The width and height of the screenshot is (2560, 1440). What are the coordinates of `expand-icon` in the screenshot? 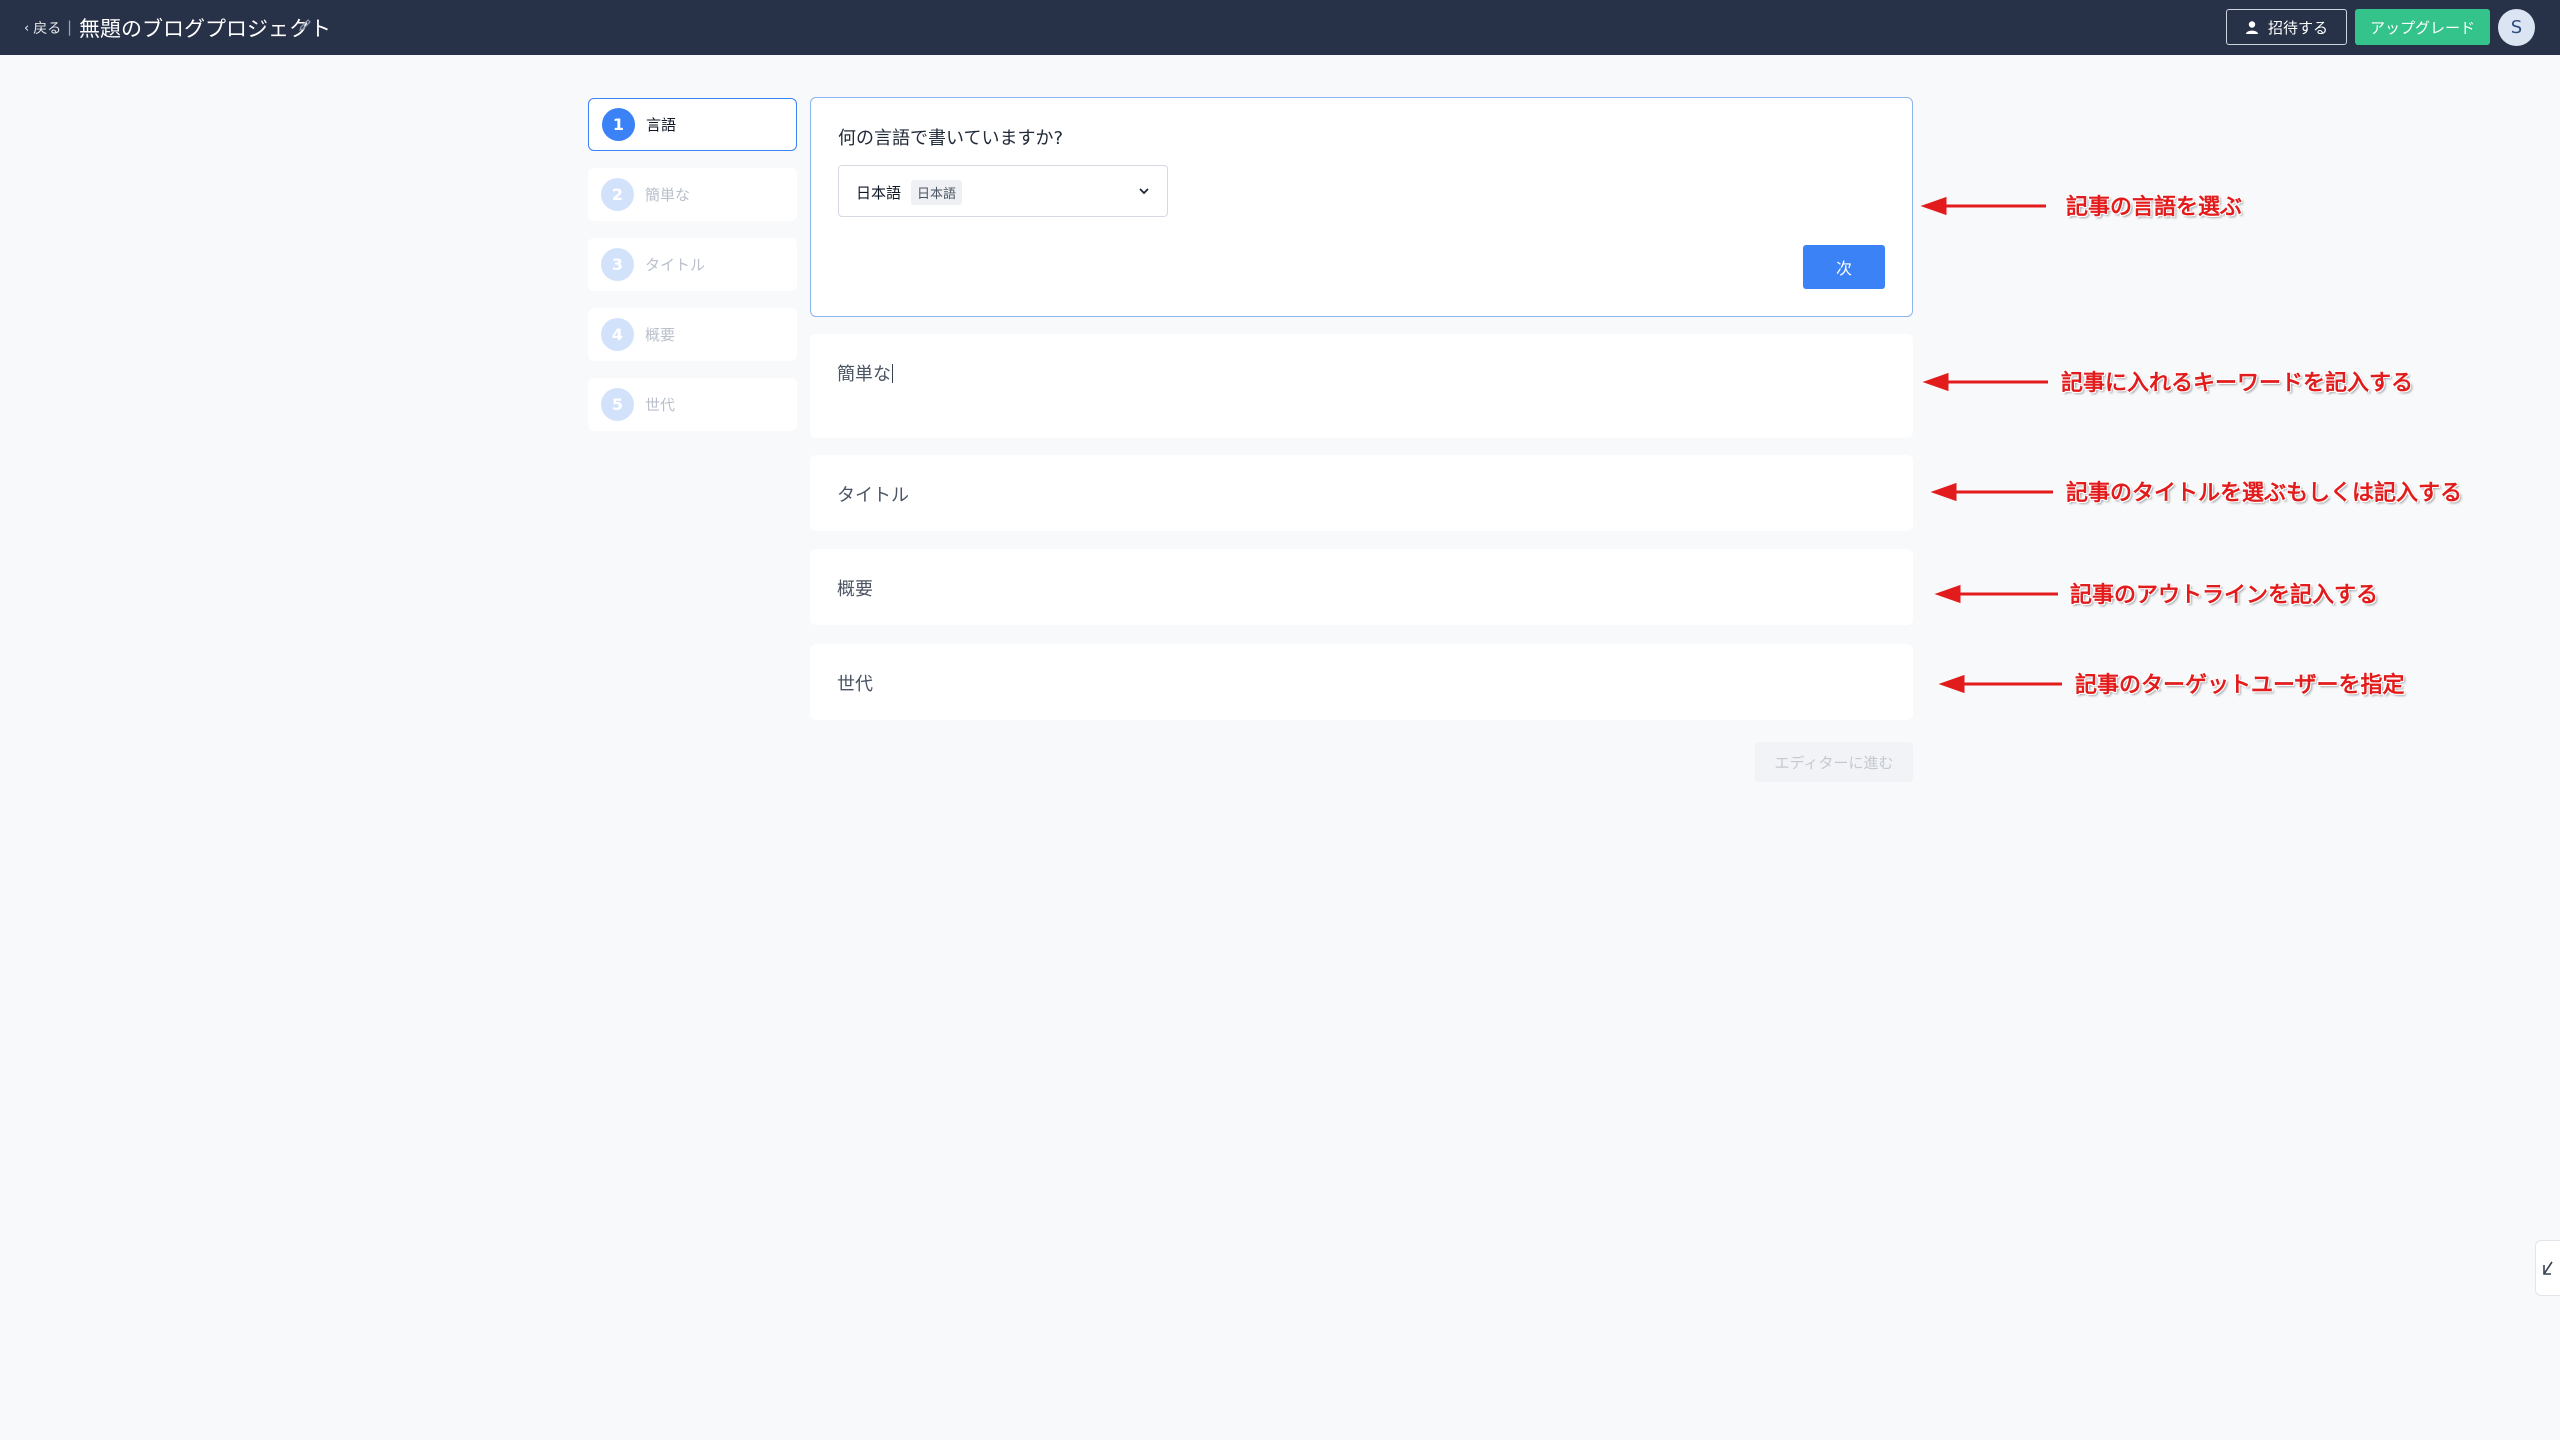 It's located at (2548, 1268).